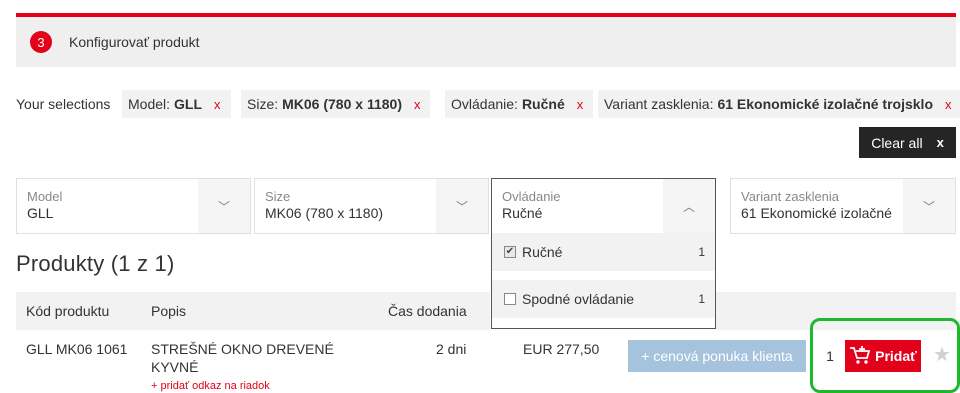 The width and height of the screenshot is (960, 393). I want to click on selection-chip-size: Size: MK06 (780 x 1180) x, so click(336, 104).